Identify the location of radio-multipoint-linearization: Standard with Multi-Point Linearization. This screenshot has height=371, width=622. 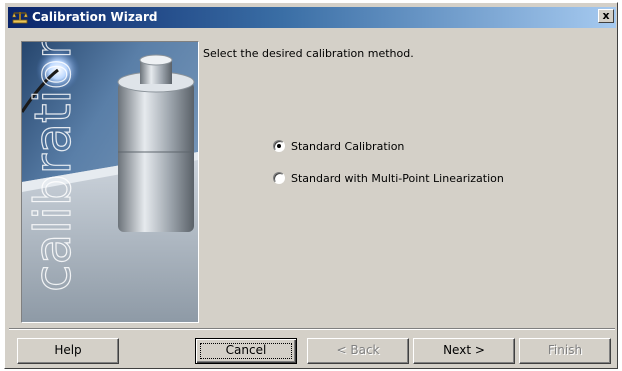
(388, 178).